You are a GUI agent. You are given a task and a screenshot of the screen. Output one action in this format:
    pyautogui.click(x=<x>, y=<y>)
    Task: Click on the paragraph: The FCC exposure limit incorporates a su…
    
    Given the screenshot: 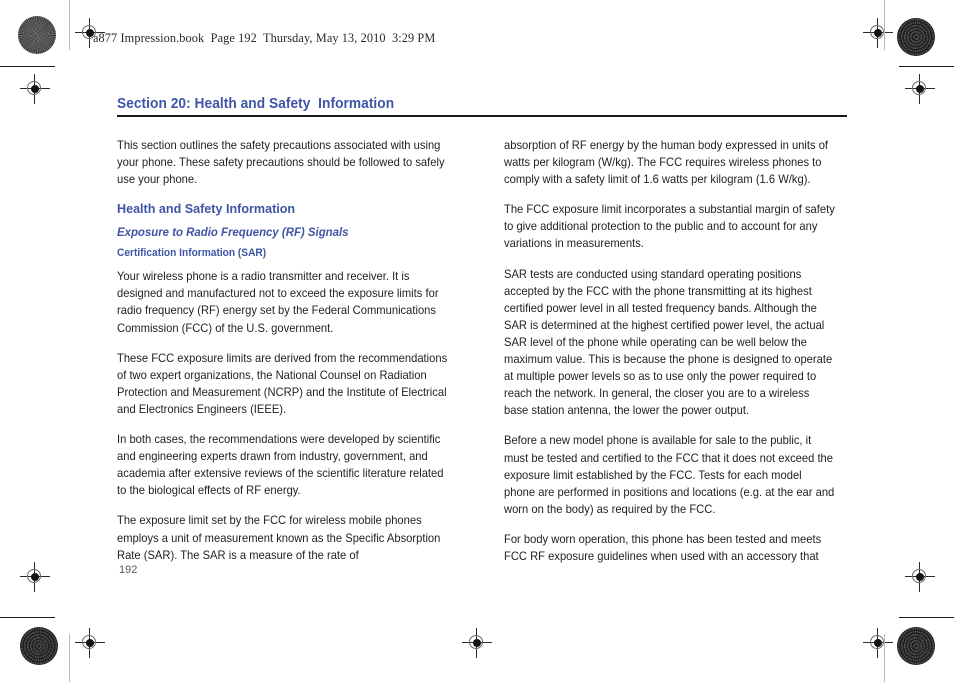 What is the action you would take?
    pyautogui.click(x=669, y=227)
    